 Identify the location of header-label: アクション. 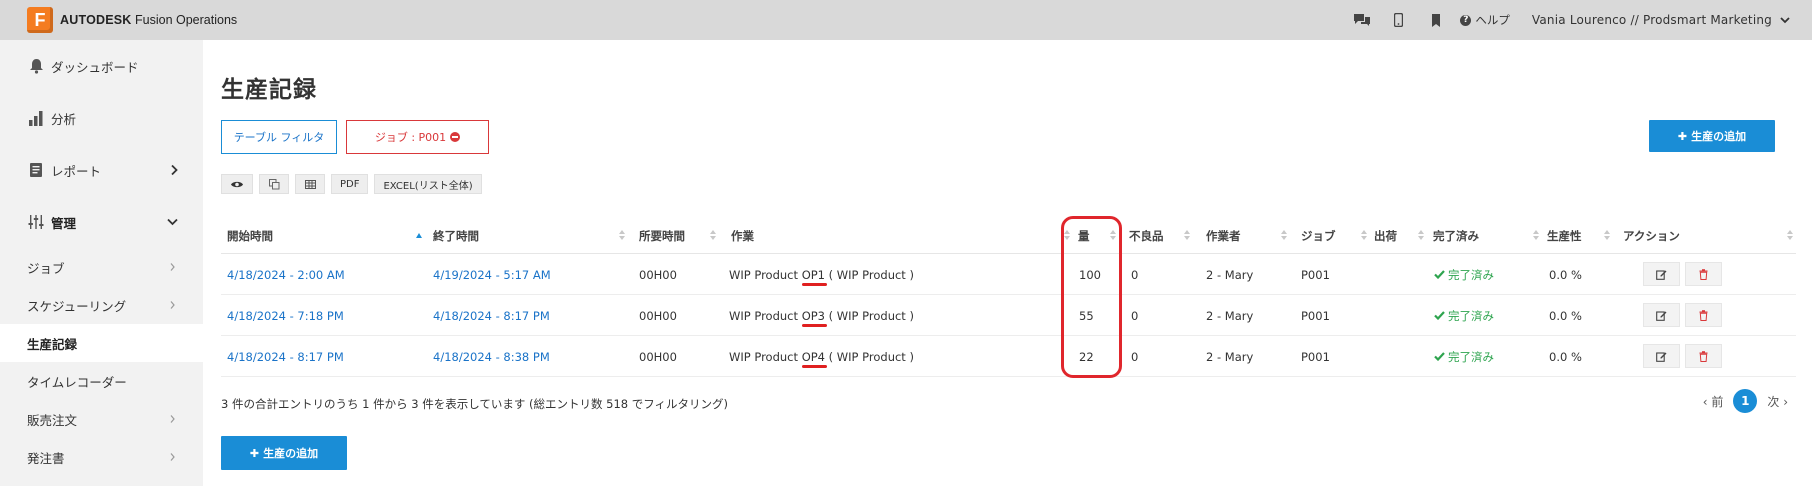
(1651, 236).